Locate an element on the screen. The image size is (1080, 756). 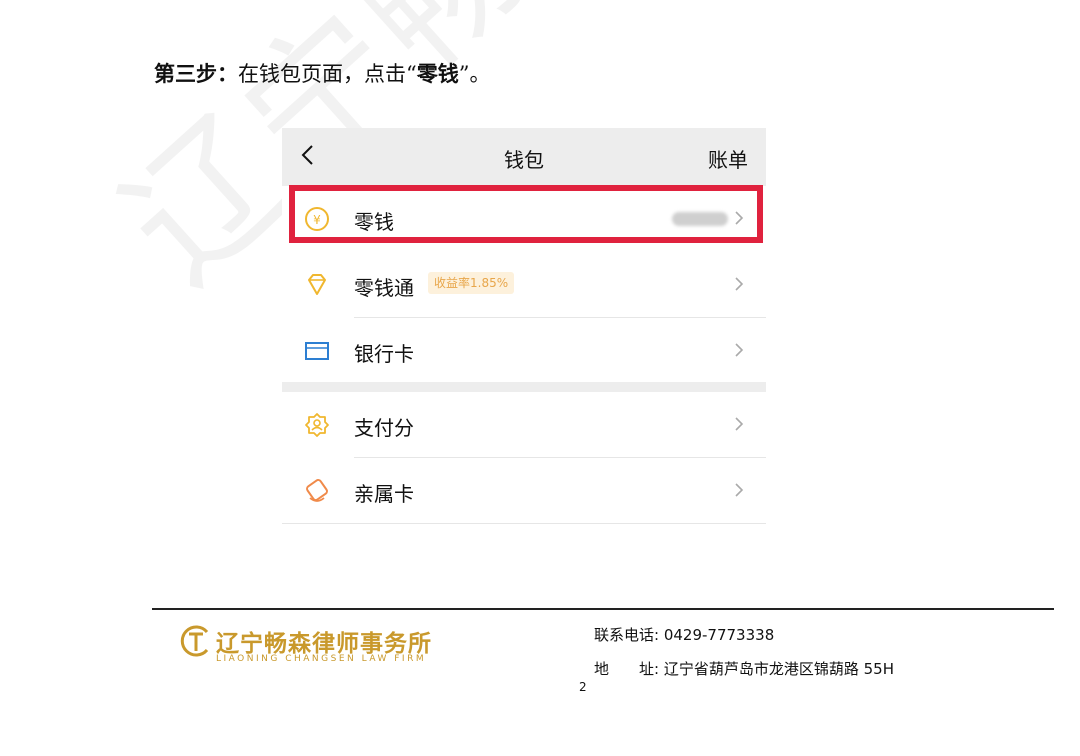
bank-card-icon is located at coordinates (317, 351).